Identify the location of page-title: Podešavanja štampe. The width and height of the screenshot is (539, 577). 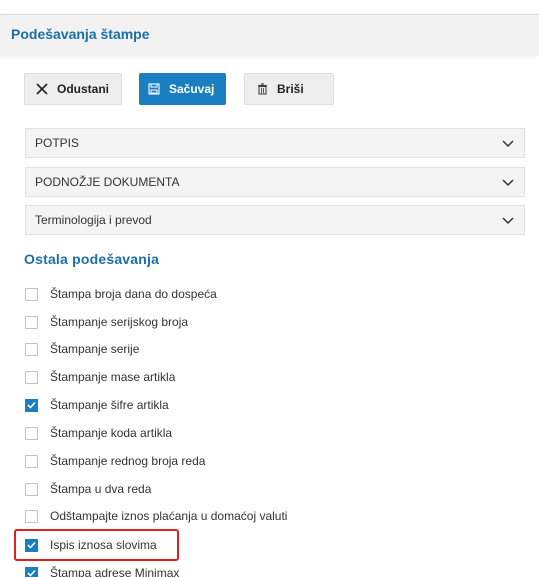
(80, 34).